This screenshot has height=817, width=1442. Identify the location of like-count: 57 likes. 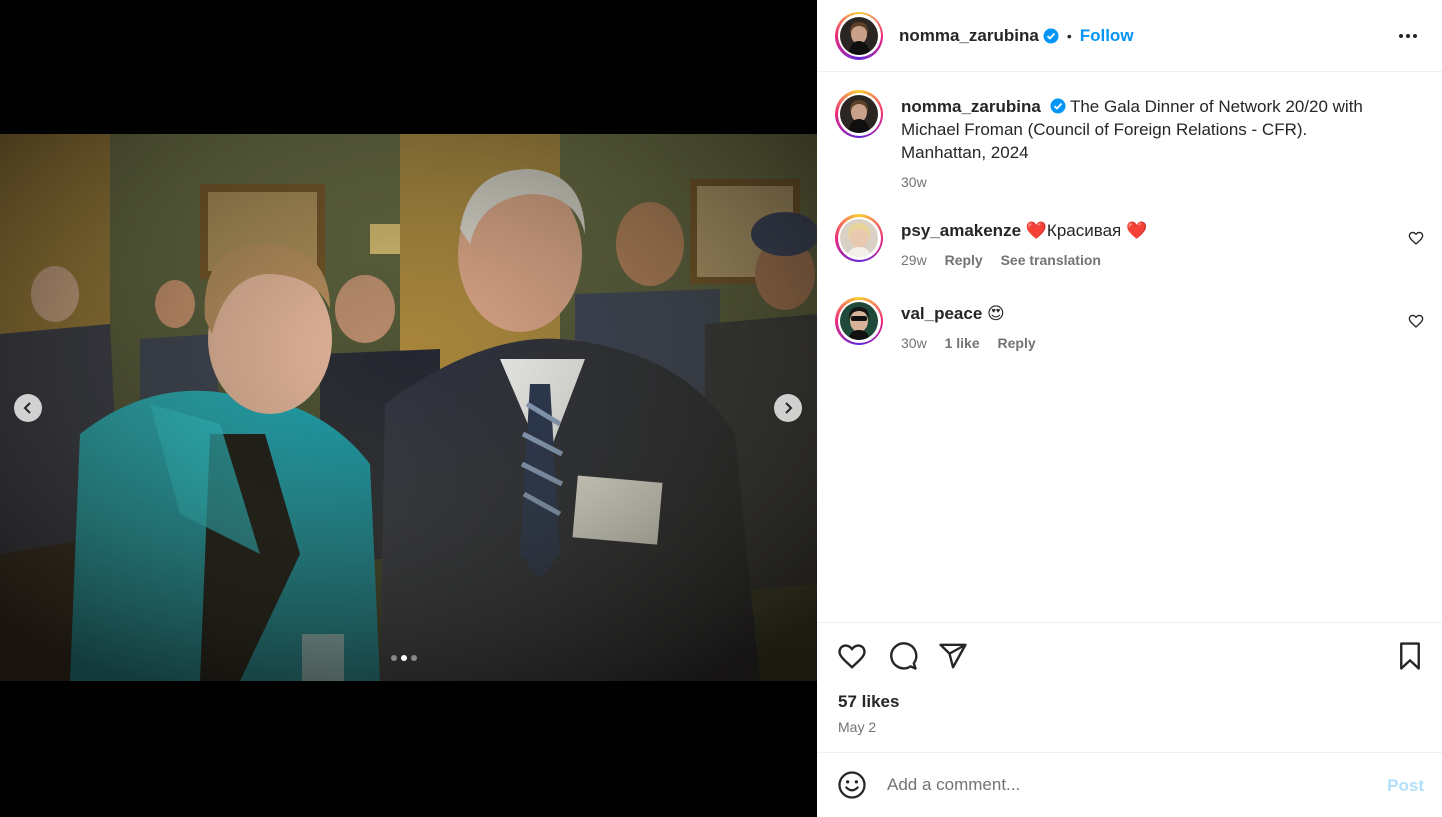
(868, 702).